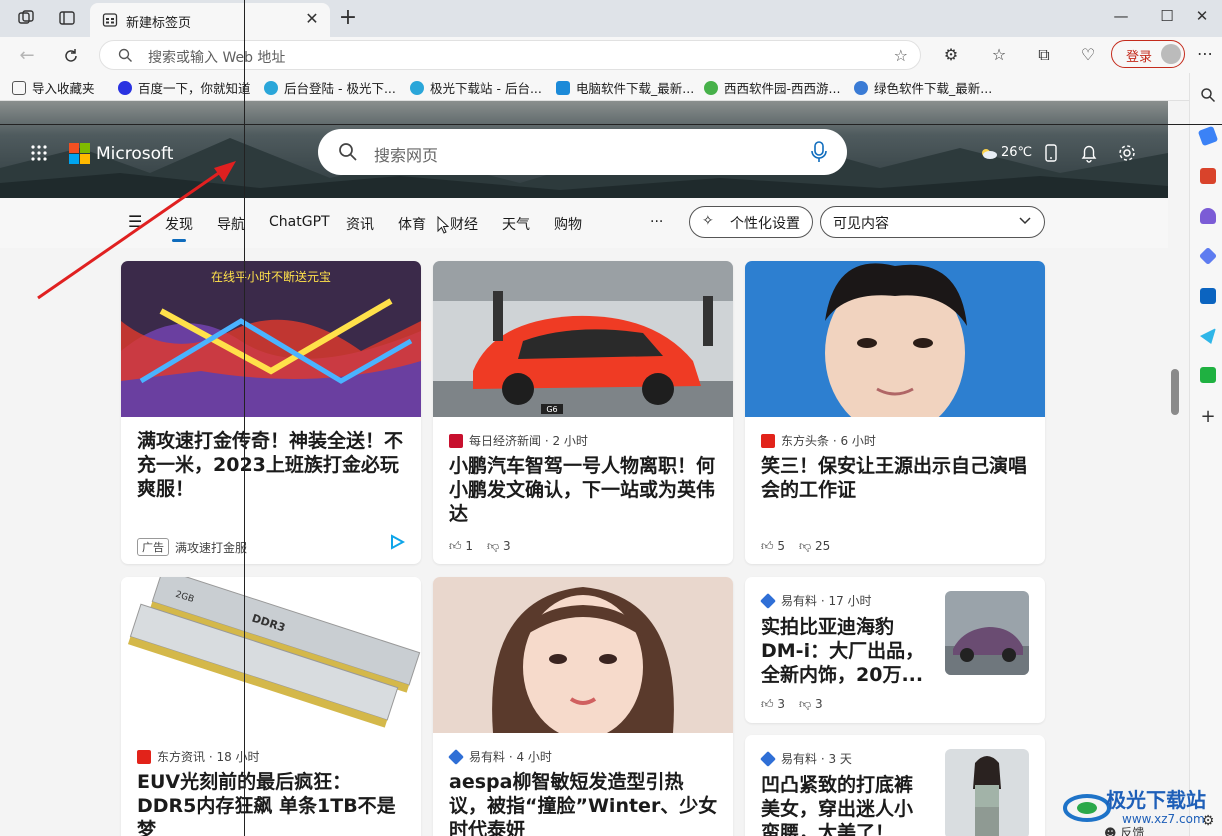  What do you see at coordinates (136, 230) in the screenshot?
I see `red-arrow-annotation` at bounding box center [136, 230].